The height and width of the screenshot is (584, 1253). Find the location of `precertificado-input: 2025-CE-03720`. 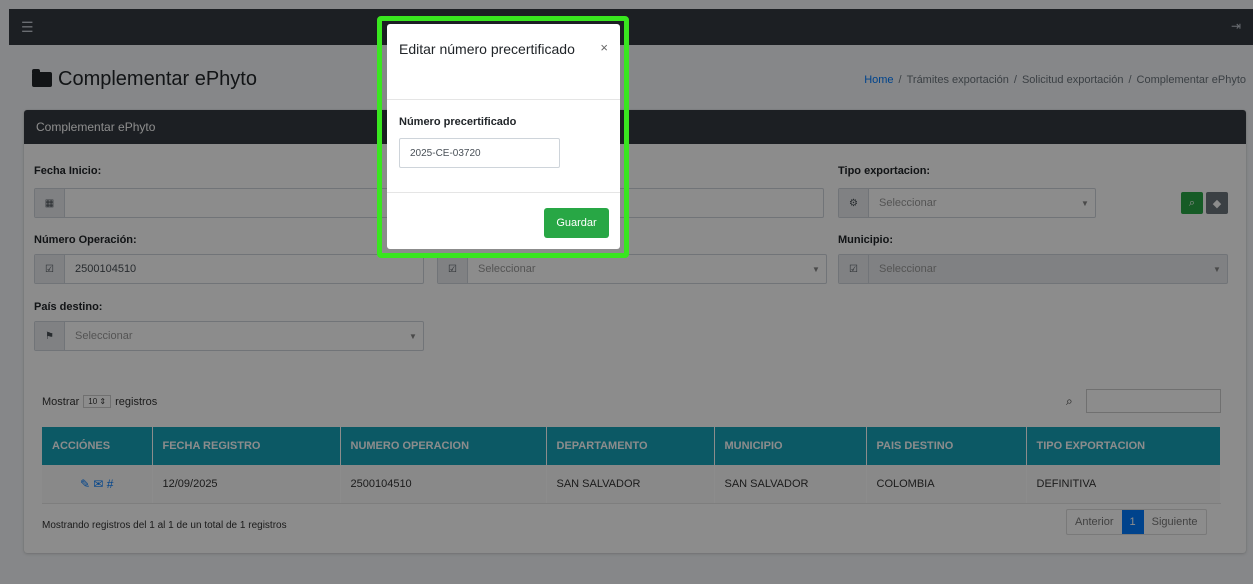

precertificado-input: 2025-CE-03720 is located at coordinates (479, 153).